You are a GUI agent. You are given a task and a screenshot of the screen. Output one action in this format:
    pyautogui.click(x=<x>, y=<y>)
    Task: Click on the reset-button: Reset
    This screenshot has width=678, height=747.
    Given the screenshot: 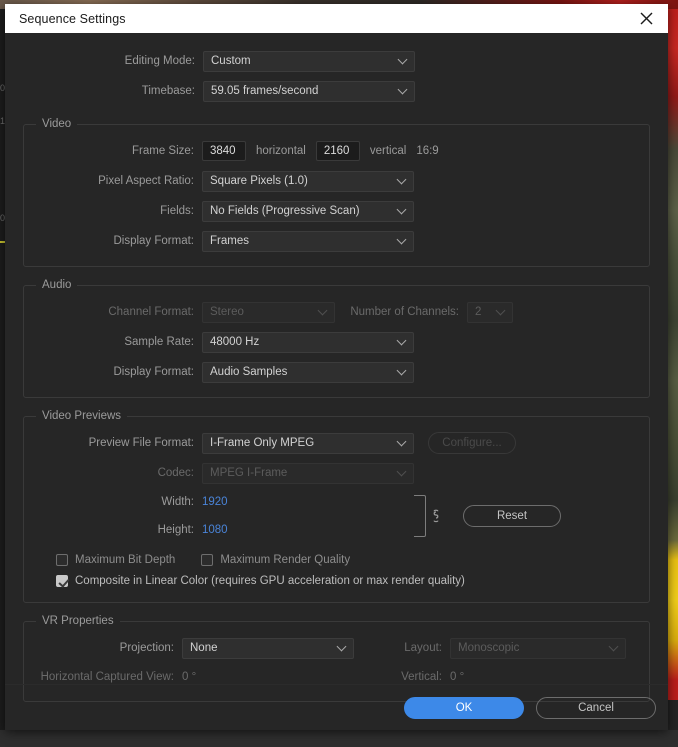 What is the action you would take?
    pyautogui.click(x=512, y=516)
    